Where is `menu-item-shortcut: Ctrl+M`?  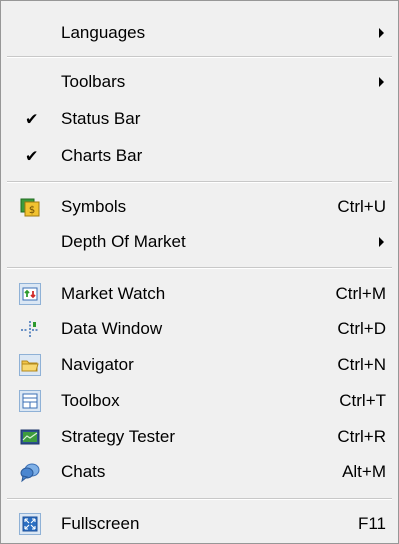 menu-item-shortcut: Ctrl+M is located at coordinates (360, 293).